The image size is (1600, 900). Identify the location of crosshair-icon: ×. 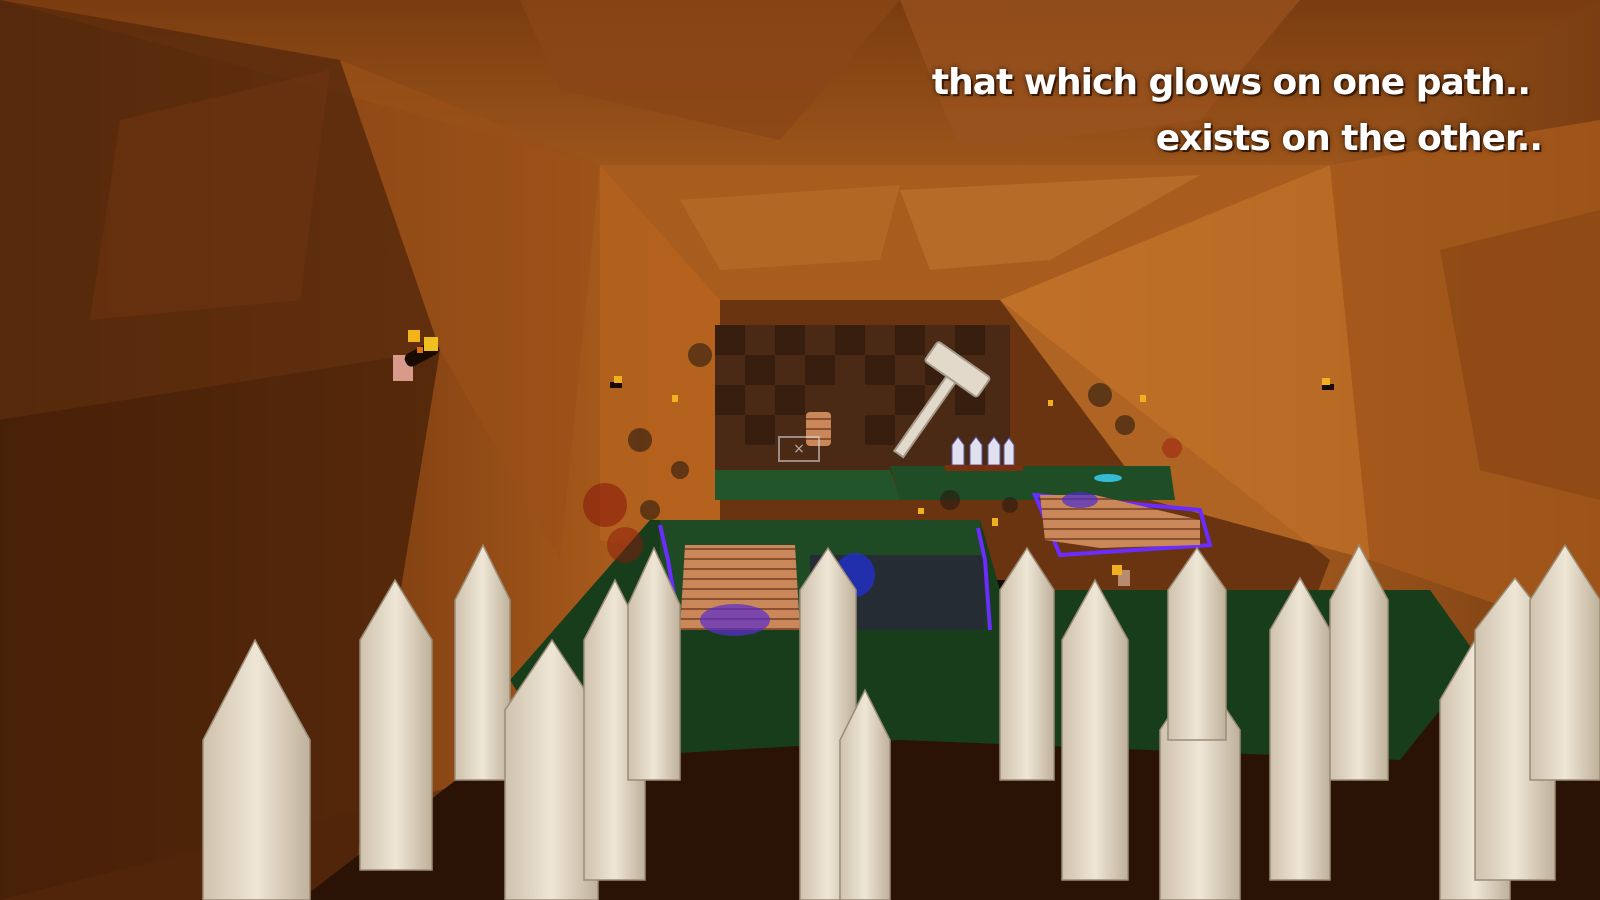
(799, 449).